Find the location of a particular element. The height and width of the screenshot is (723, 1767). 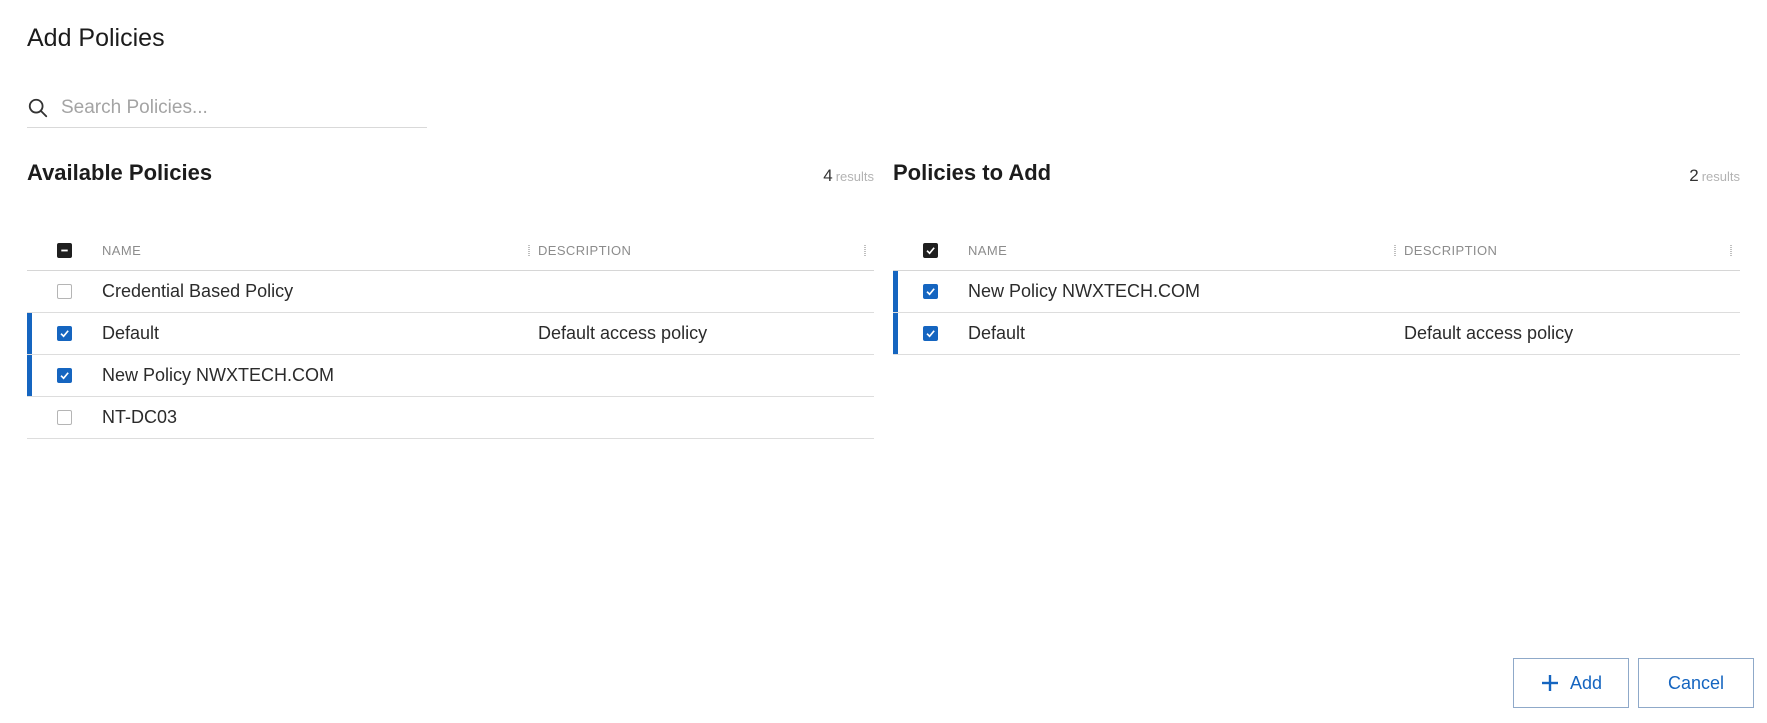

plus-icon is located at coordinates (1549, 683).